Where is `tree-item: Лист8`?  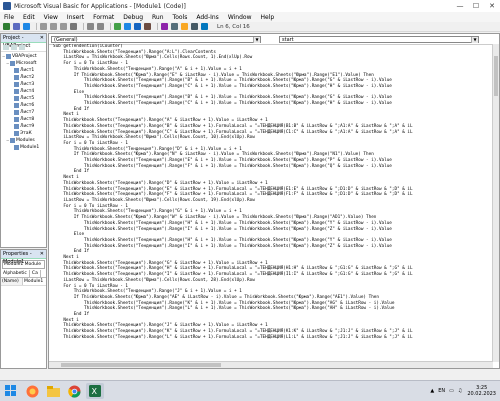 tree-item: Лист8 is located at coordinates (24, 119).